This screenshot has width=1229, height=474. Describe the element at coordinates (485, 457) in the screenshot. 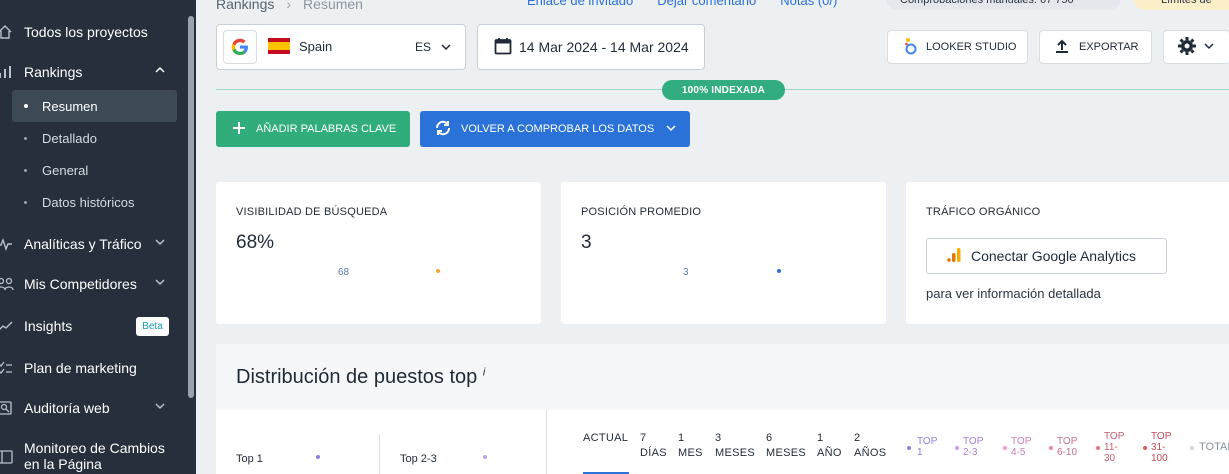

I see `top2-3-dot` at that location.